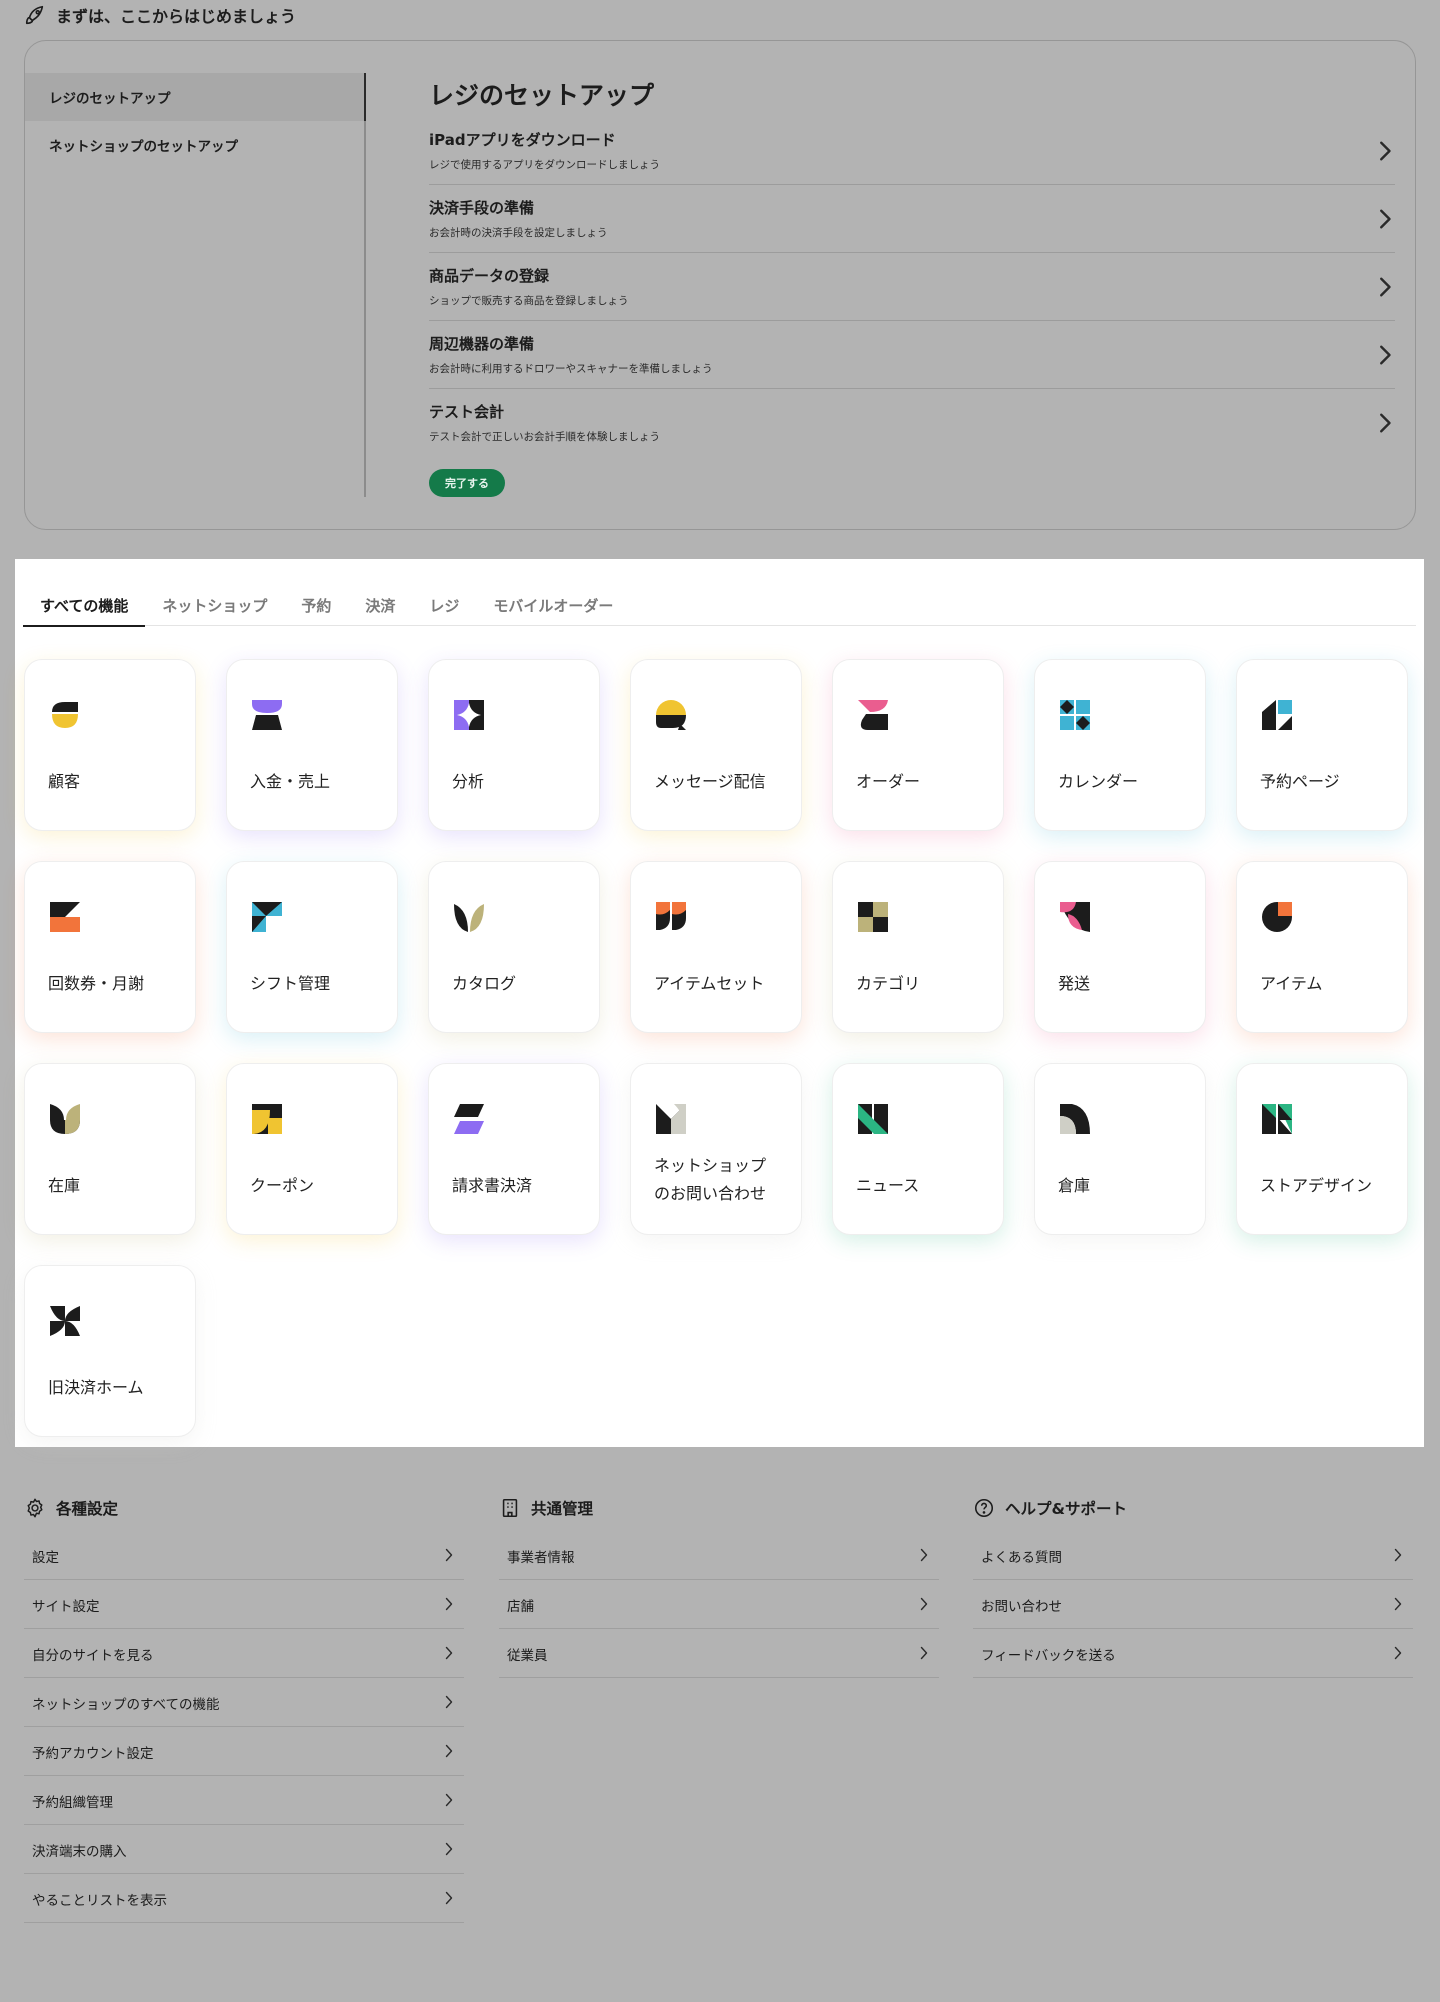 The height and width of the screenshot is (2002, 1440). Describe the element at coordinates (522, 140) in the screenshot. I see `setup-step-title: iPadアプリをダウンロード` at that location.